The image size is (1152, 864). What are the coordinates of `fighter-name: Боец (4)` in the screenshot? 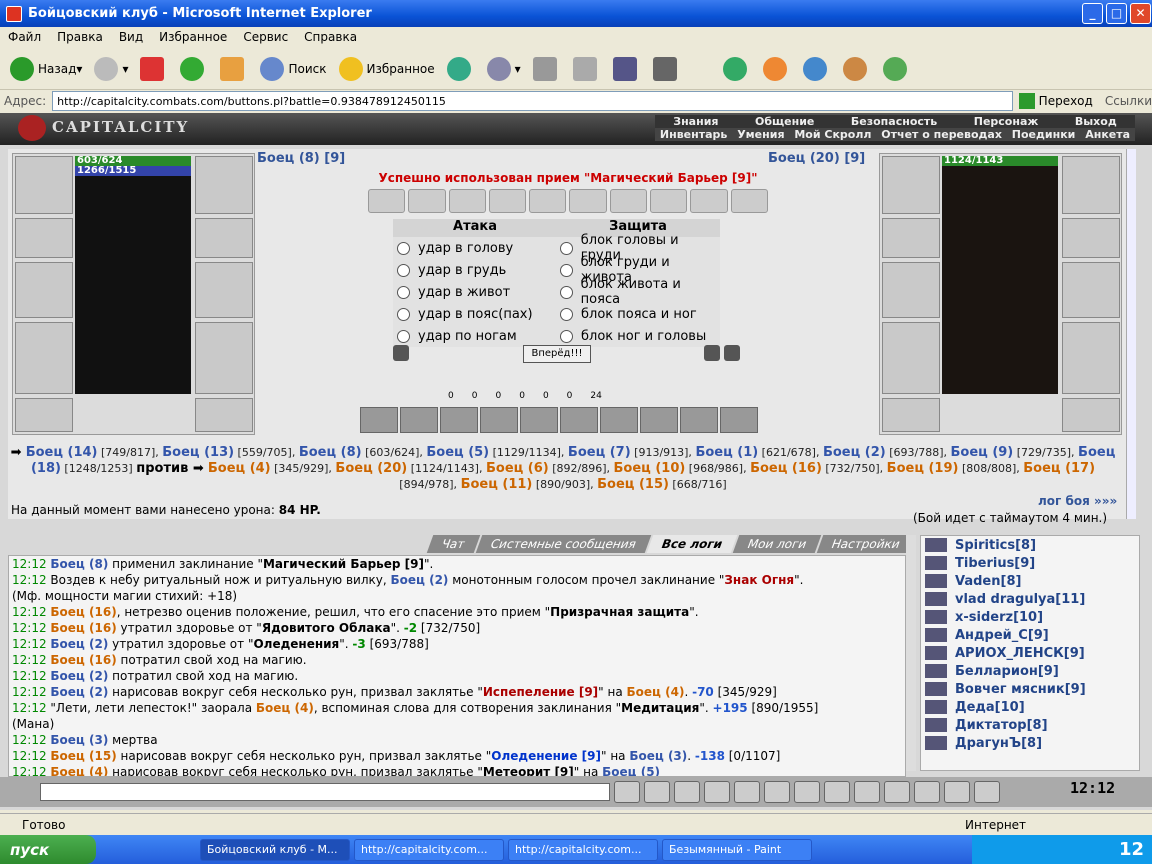 It's located at (239, 468).